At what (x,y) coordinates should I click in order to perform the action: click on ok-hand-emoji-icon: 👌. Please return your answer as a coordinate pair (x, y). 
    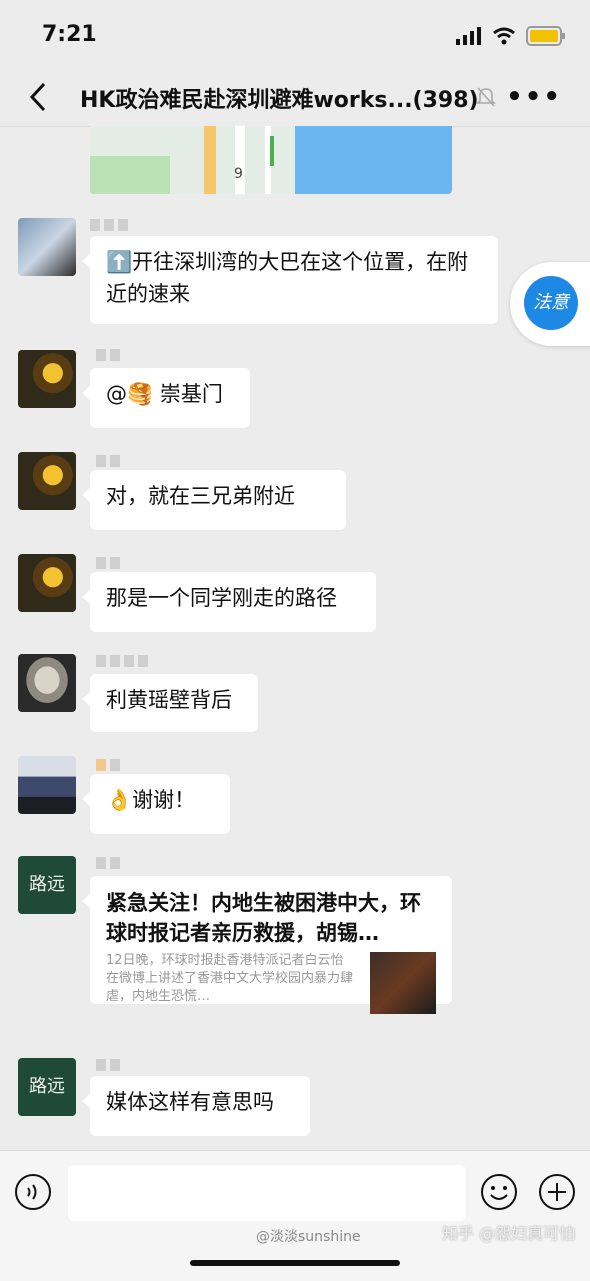
    Looking at the image, I should click on (119, 800).